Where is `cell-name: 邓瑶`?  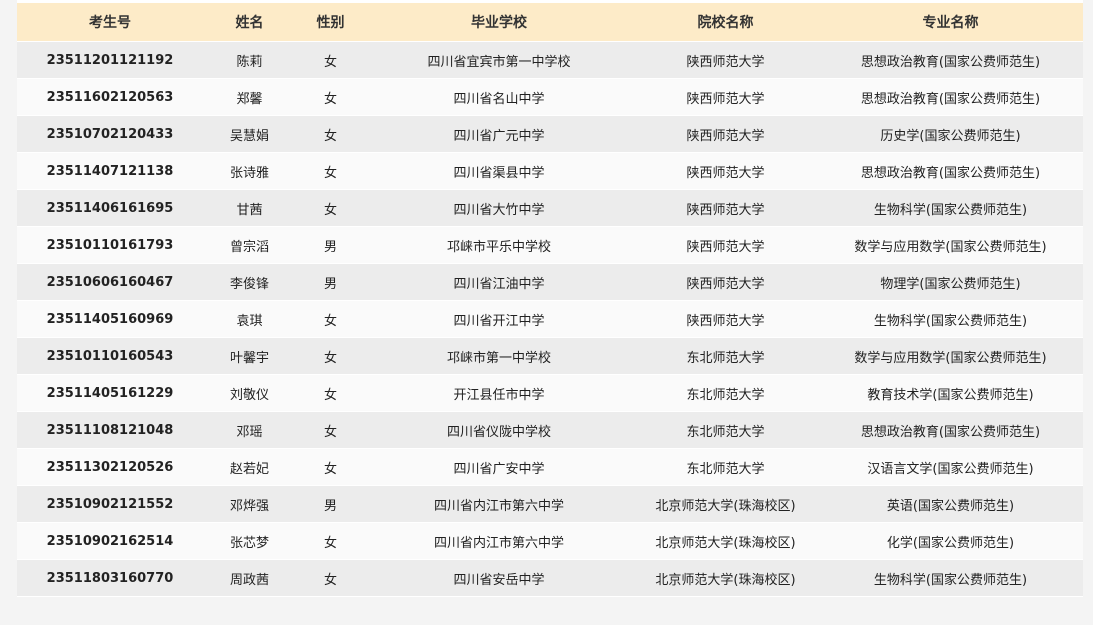
cell-name: 邓瑶 is located at coordinates (249, 430).